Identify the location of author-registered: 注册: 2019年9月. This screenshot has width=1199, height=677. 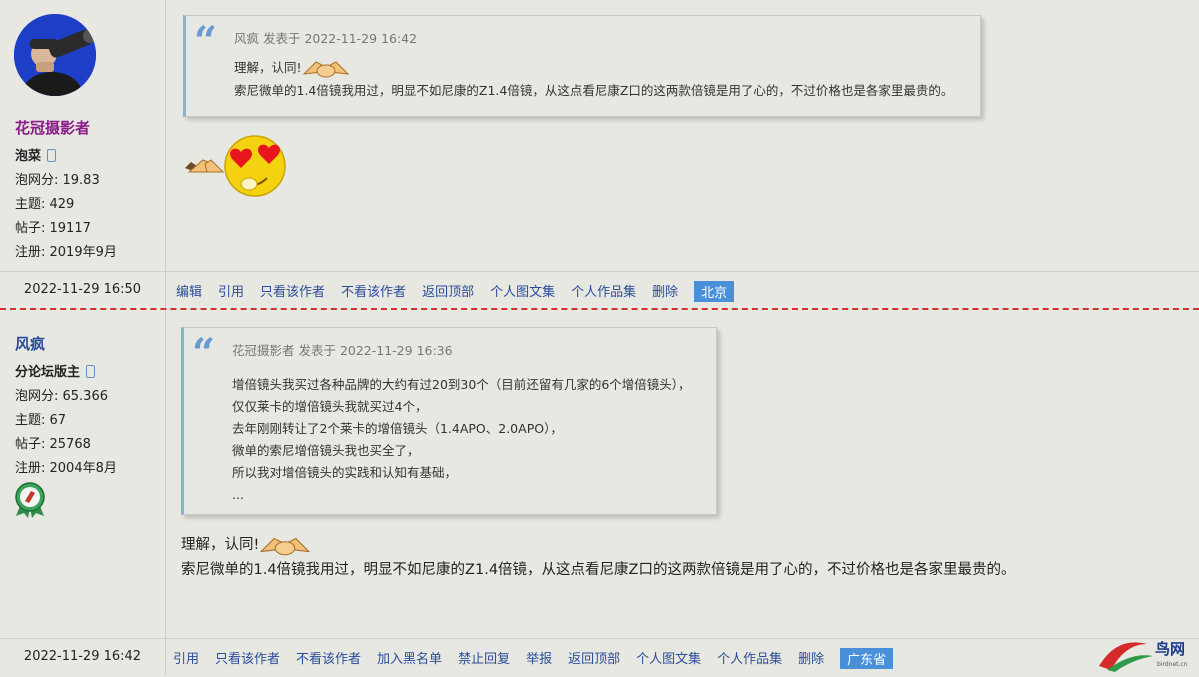
(66, 252).